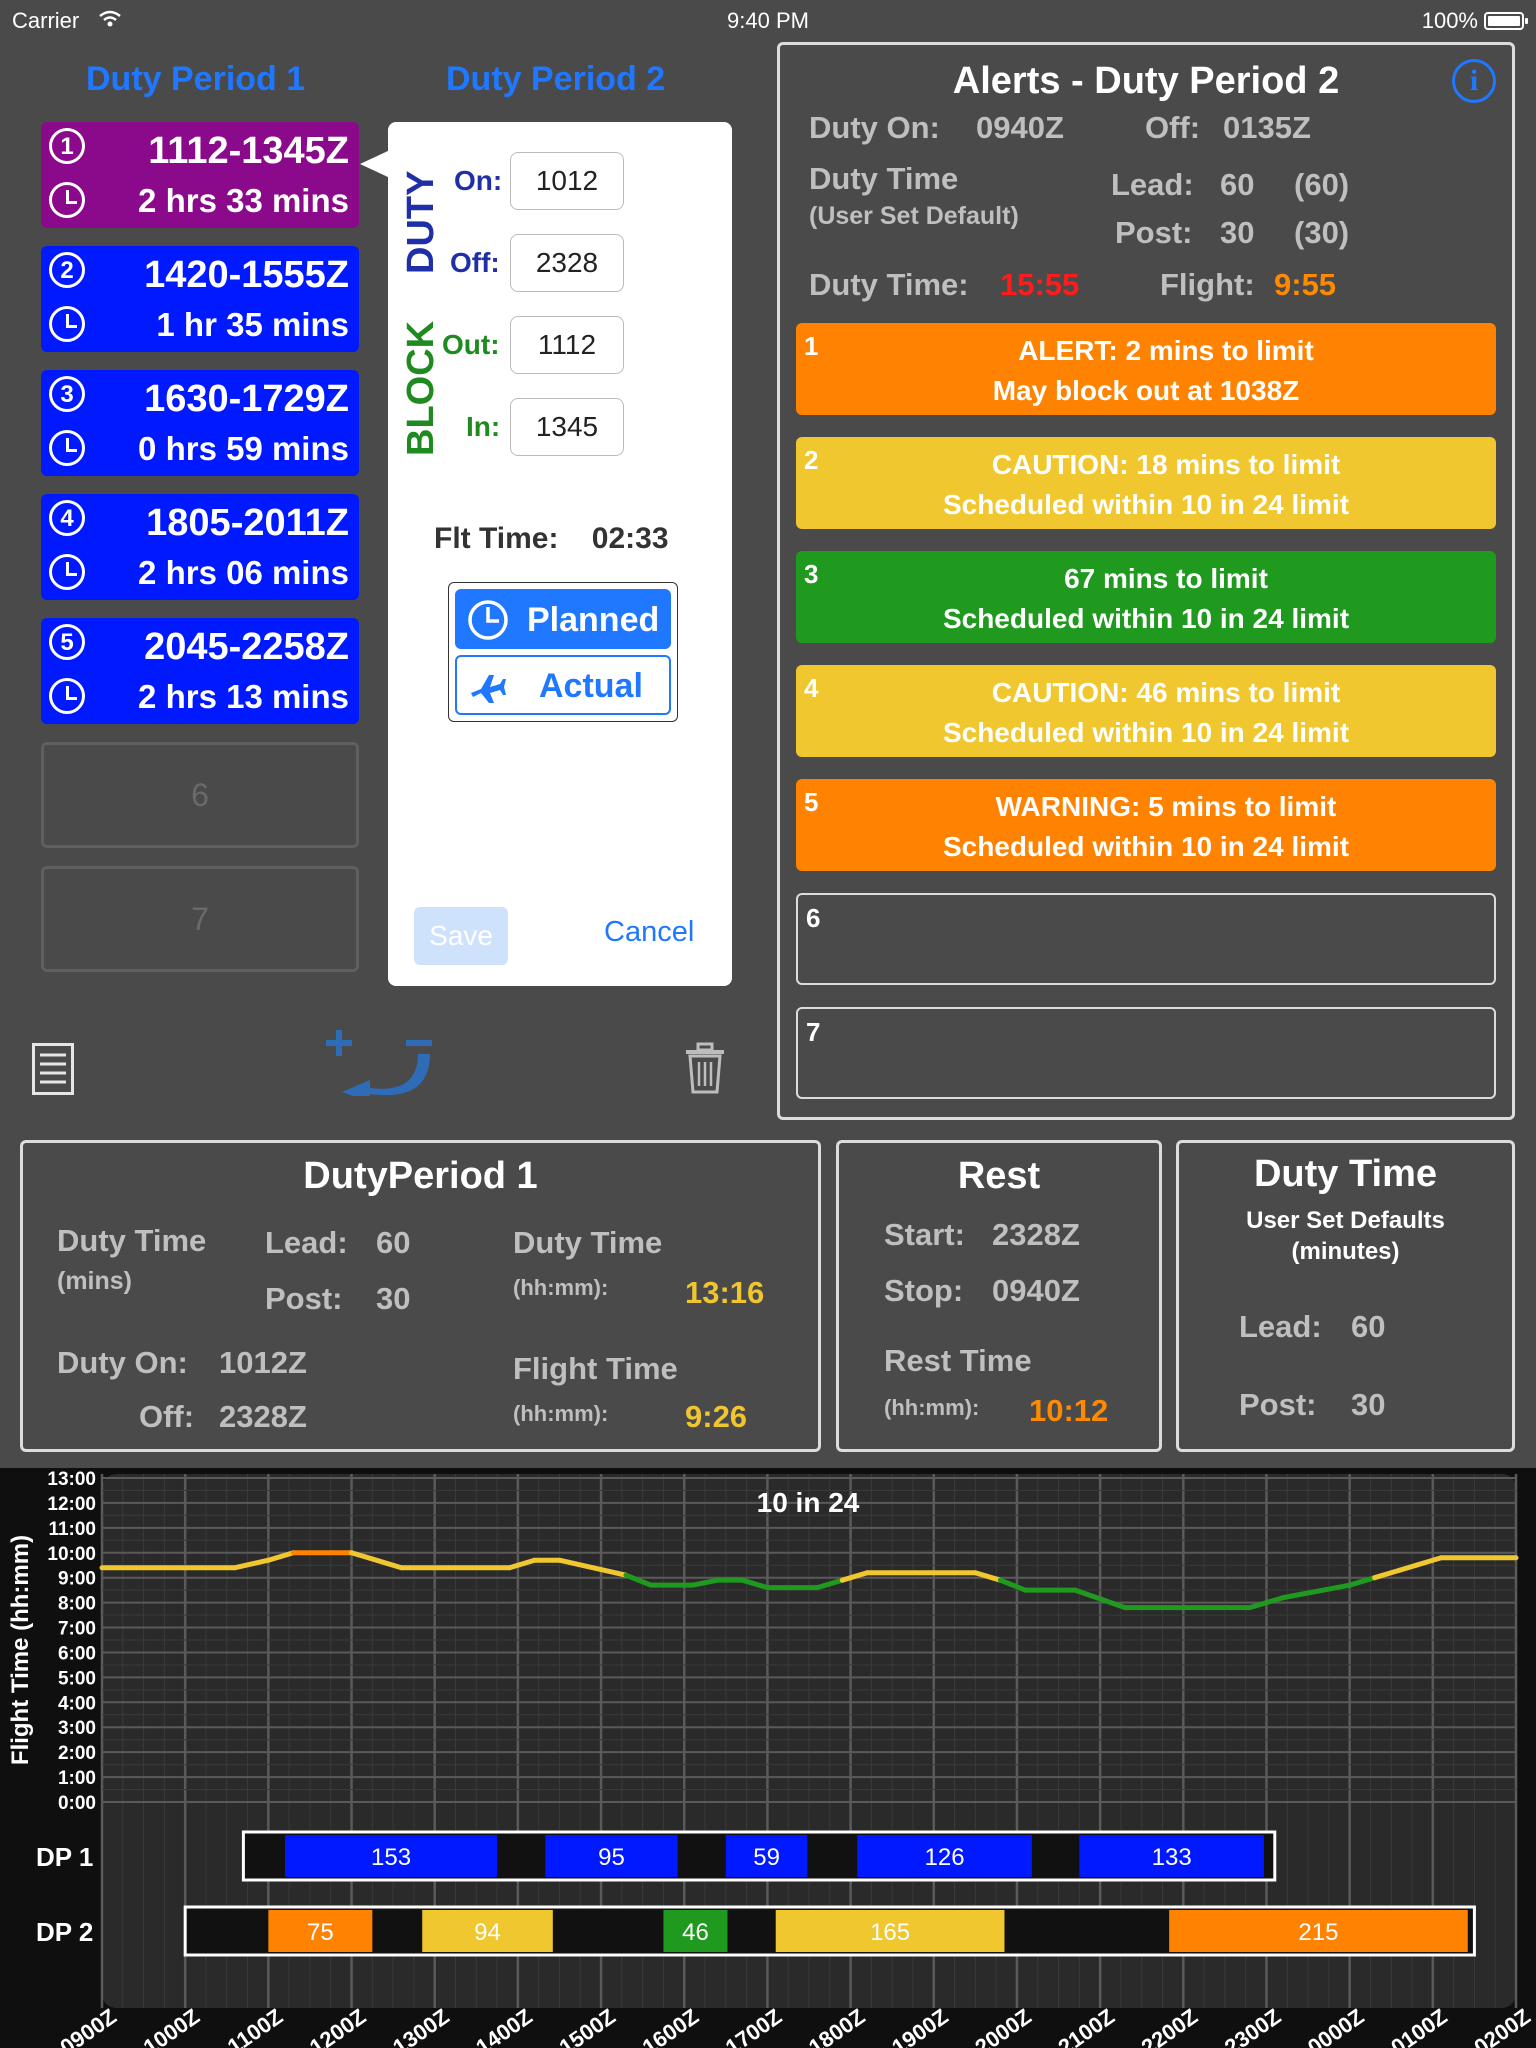 The image size is (1536, 2048). What do you see at coordinates (77, 1703) in the screenshot?
I see `y-tick-label: 4:00` at bounding box center [77, 1703].